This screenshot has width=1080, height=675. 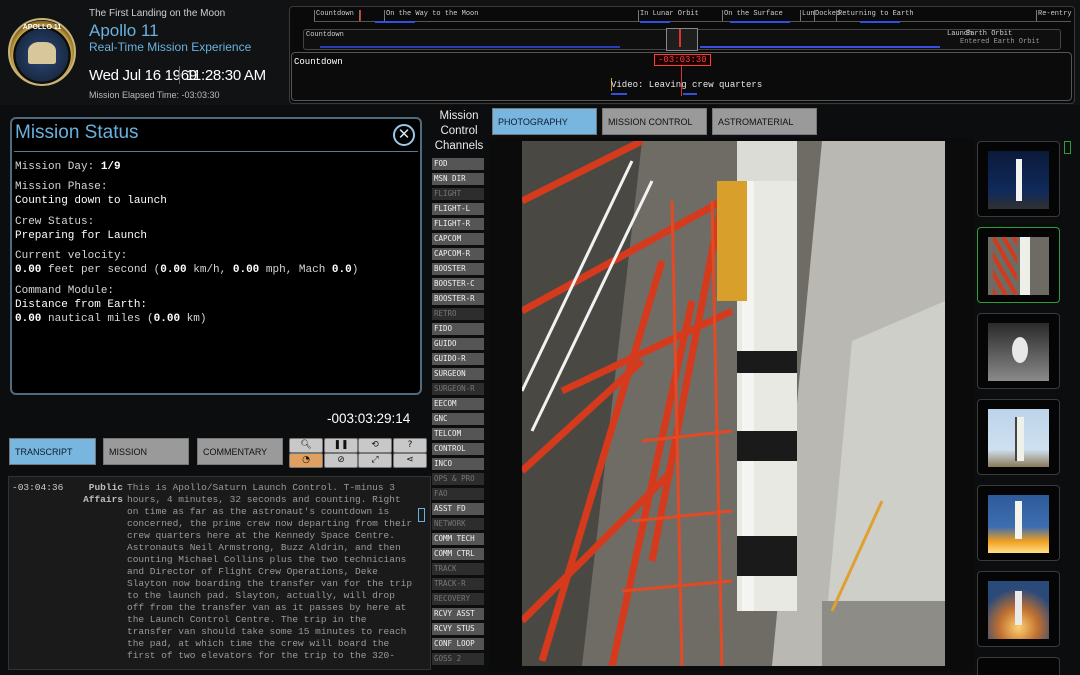 What do you see at coordinates (341, 270) in the screenshot?
I see `velocity-mach: 0.0` at bounding box center [341, 270].